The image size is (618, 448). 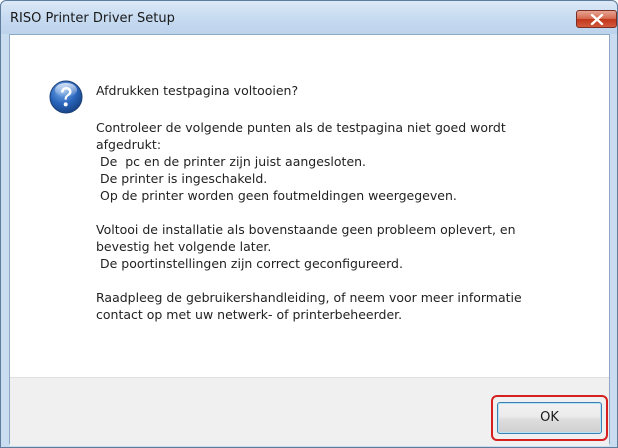 What do you see at coordinates (184, 246) in the screenshot?
I see `install-line-2: bevestig het volgende later.` at bounding box center [184, 246].